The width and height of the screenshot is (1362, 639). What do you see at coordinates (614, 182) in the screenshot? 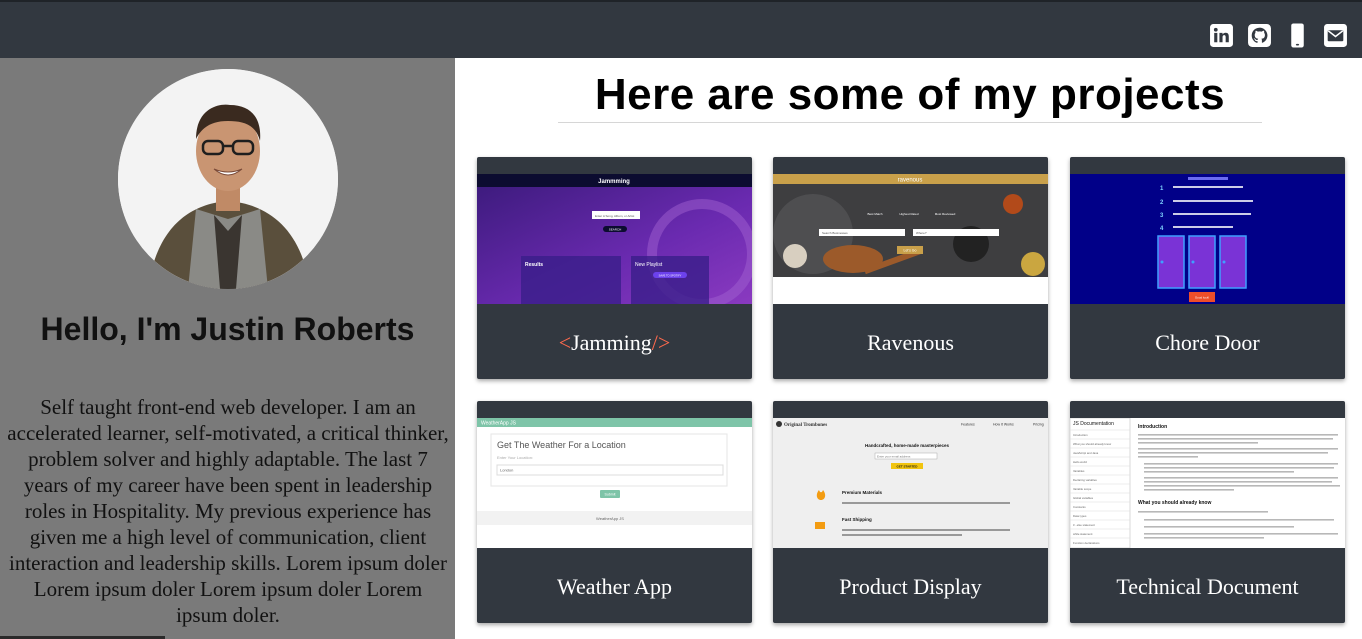
I see `jamming-brand: Jammming` at bounding box center [614, 182].